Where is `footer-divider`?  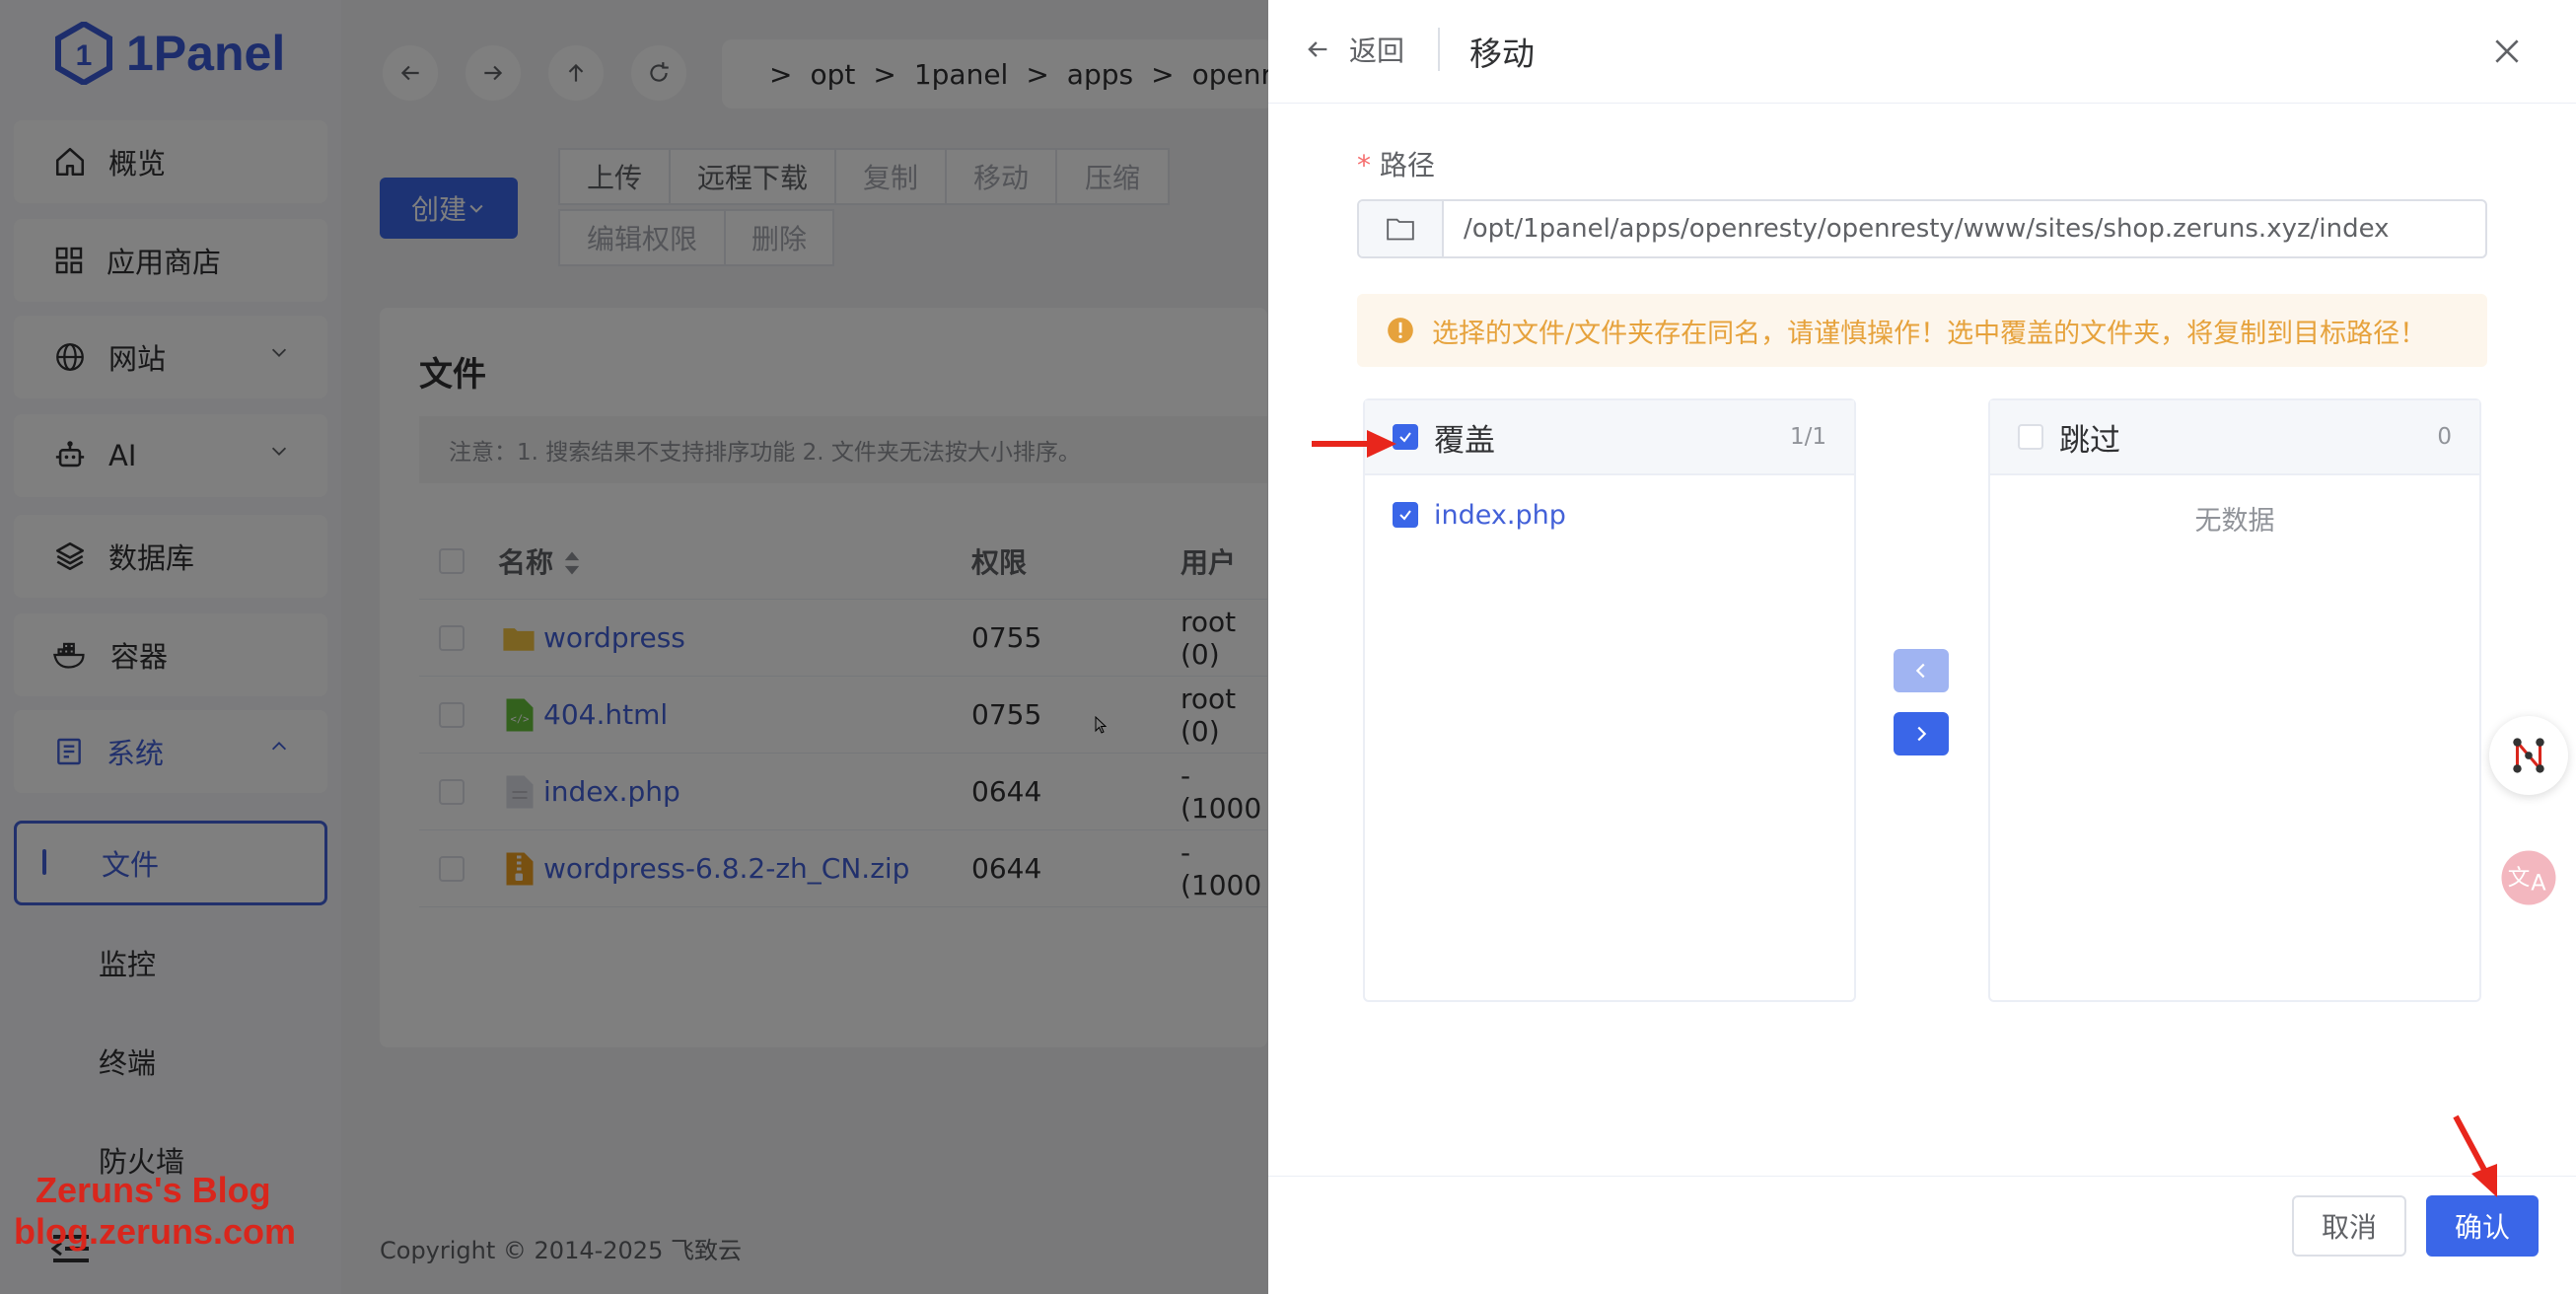 footer-divider is located at coordinates (1922, 1177).